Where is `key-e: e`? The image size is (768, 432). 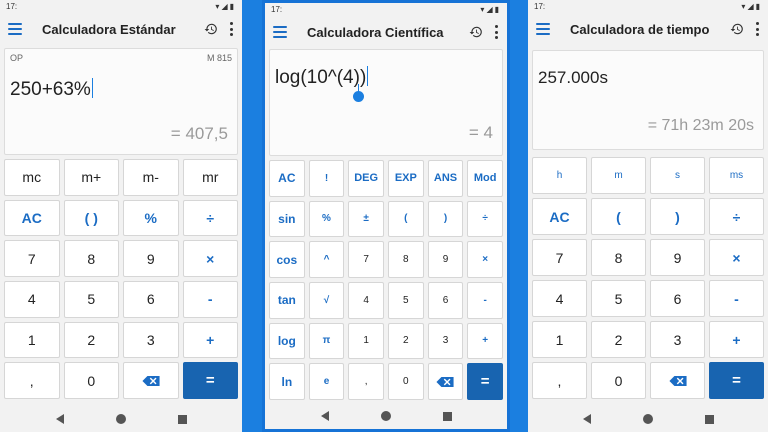
key-e: e is located at coordinates (326, 381).